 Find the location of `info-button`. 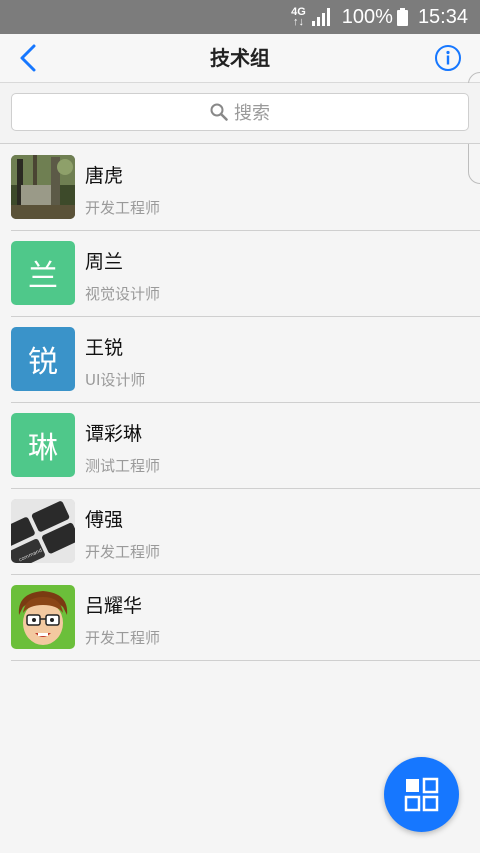

info-button is located at coordinates (448, 58).